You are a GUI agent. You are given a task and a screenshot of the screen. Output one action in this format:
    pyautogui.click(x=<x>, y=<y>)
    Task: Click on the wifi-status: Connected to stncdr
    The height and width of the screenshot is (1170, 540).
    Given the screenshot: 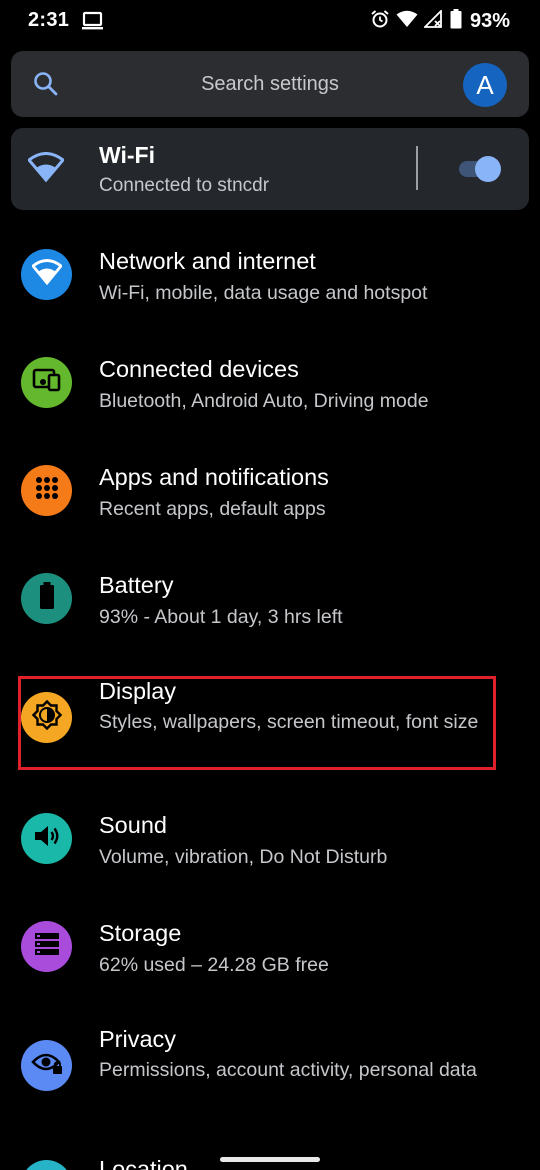 What is the action you would take?
    pyautogui.click(x=184, y=185)
    